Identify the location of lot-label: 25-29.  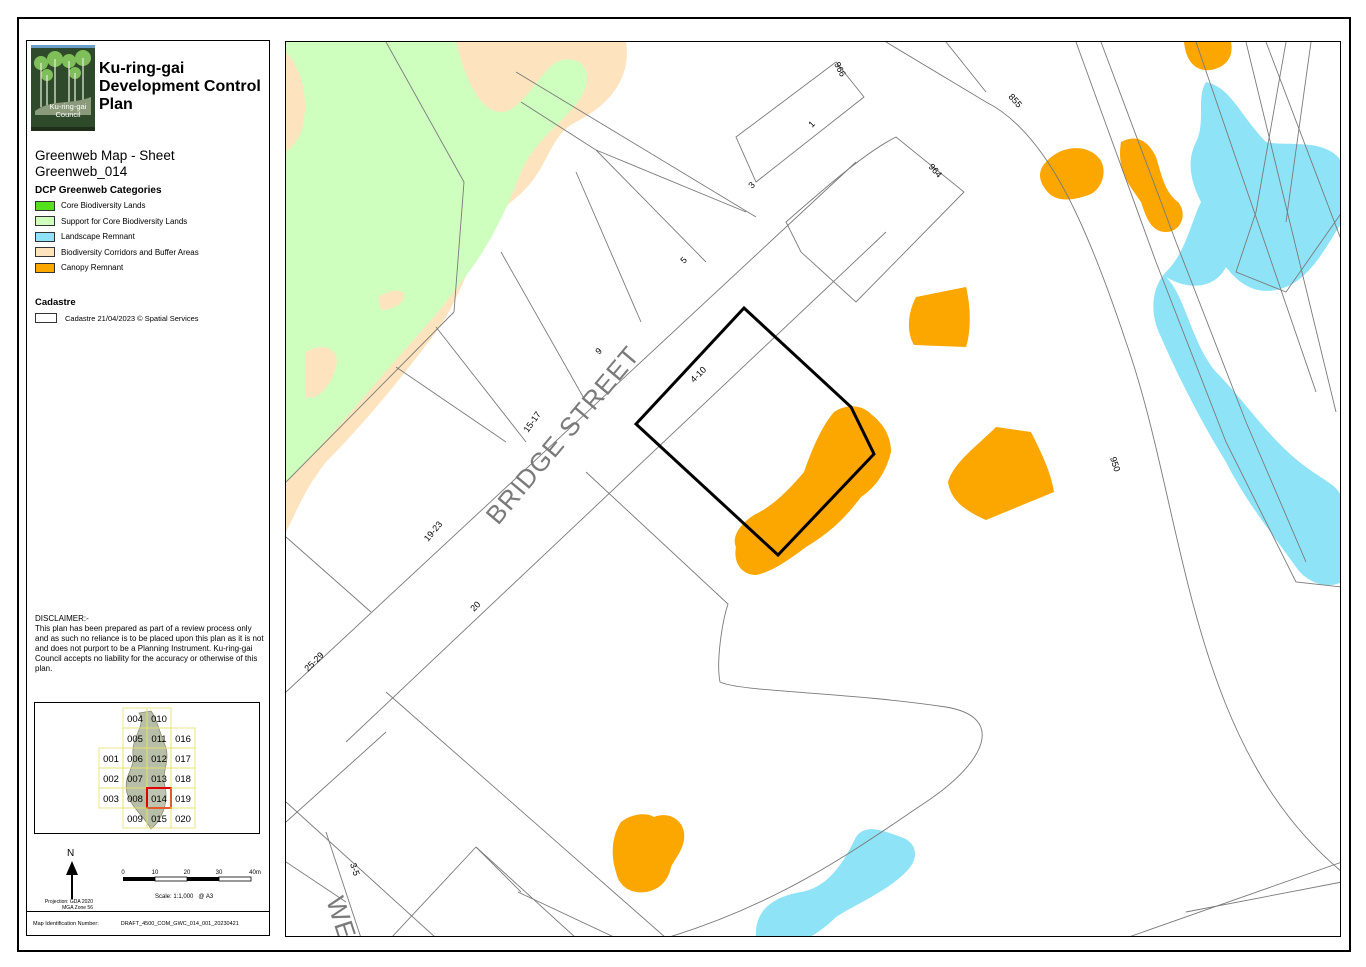
(313, 661).